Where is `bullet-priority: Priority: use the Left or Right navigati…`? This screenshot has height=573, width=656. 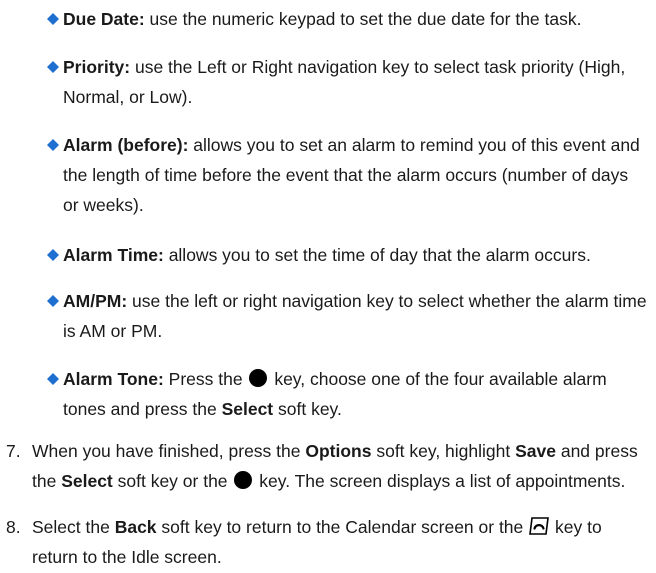 bullet-priority: Priority: use the Left or Right navigati… is located at coordinates (347, 82).